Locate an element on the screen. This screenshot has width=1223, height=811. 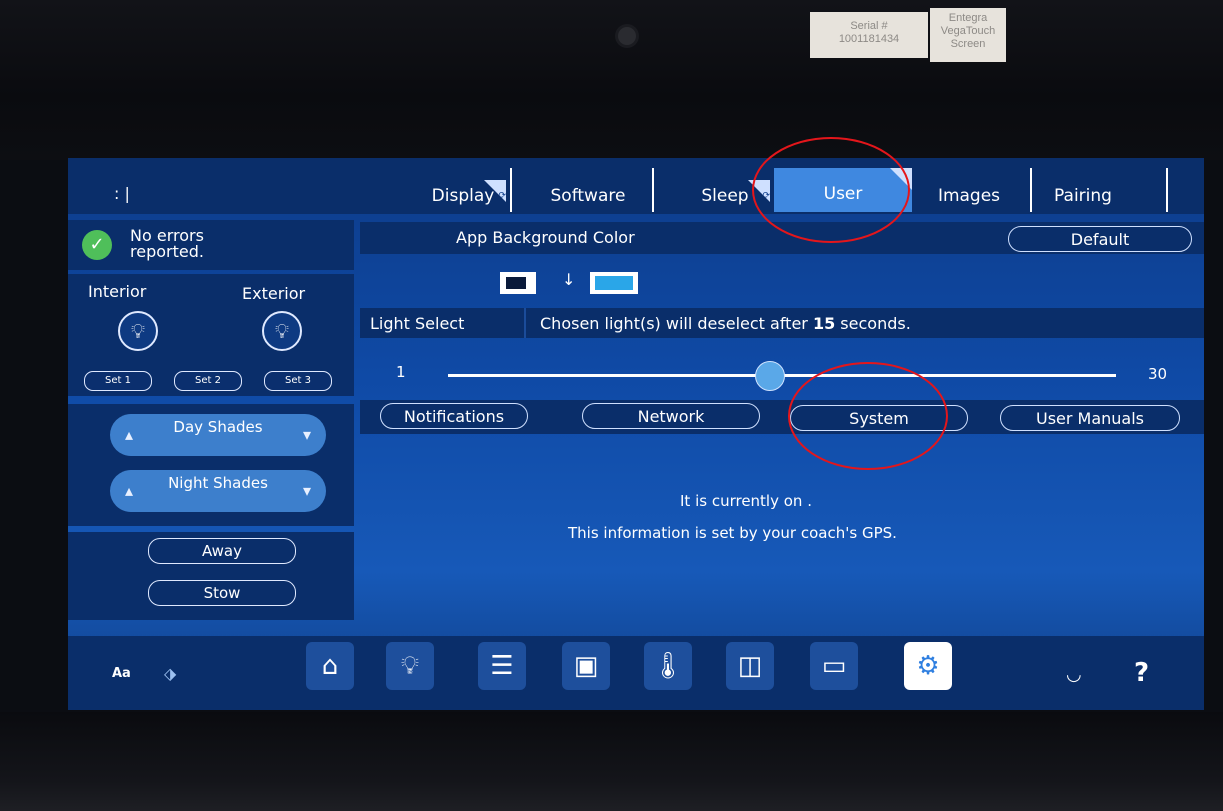
model-sticker: Entegra VegaTouch Screen is located at coordinates (968, 35).